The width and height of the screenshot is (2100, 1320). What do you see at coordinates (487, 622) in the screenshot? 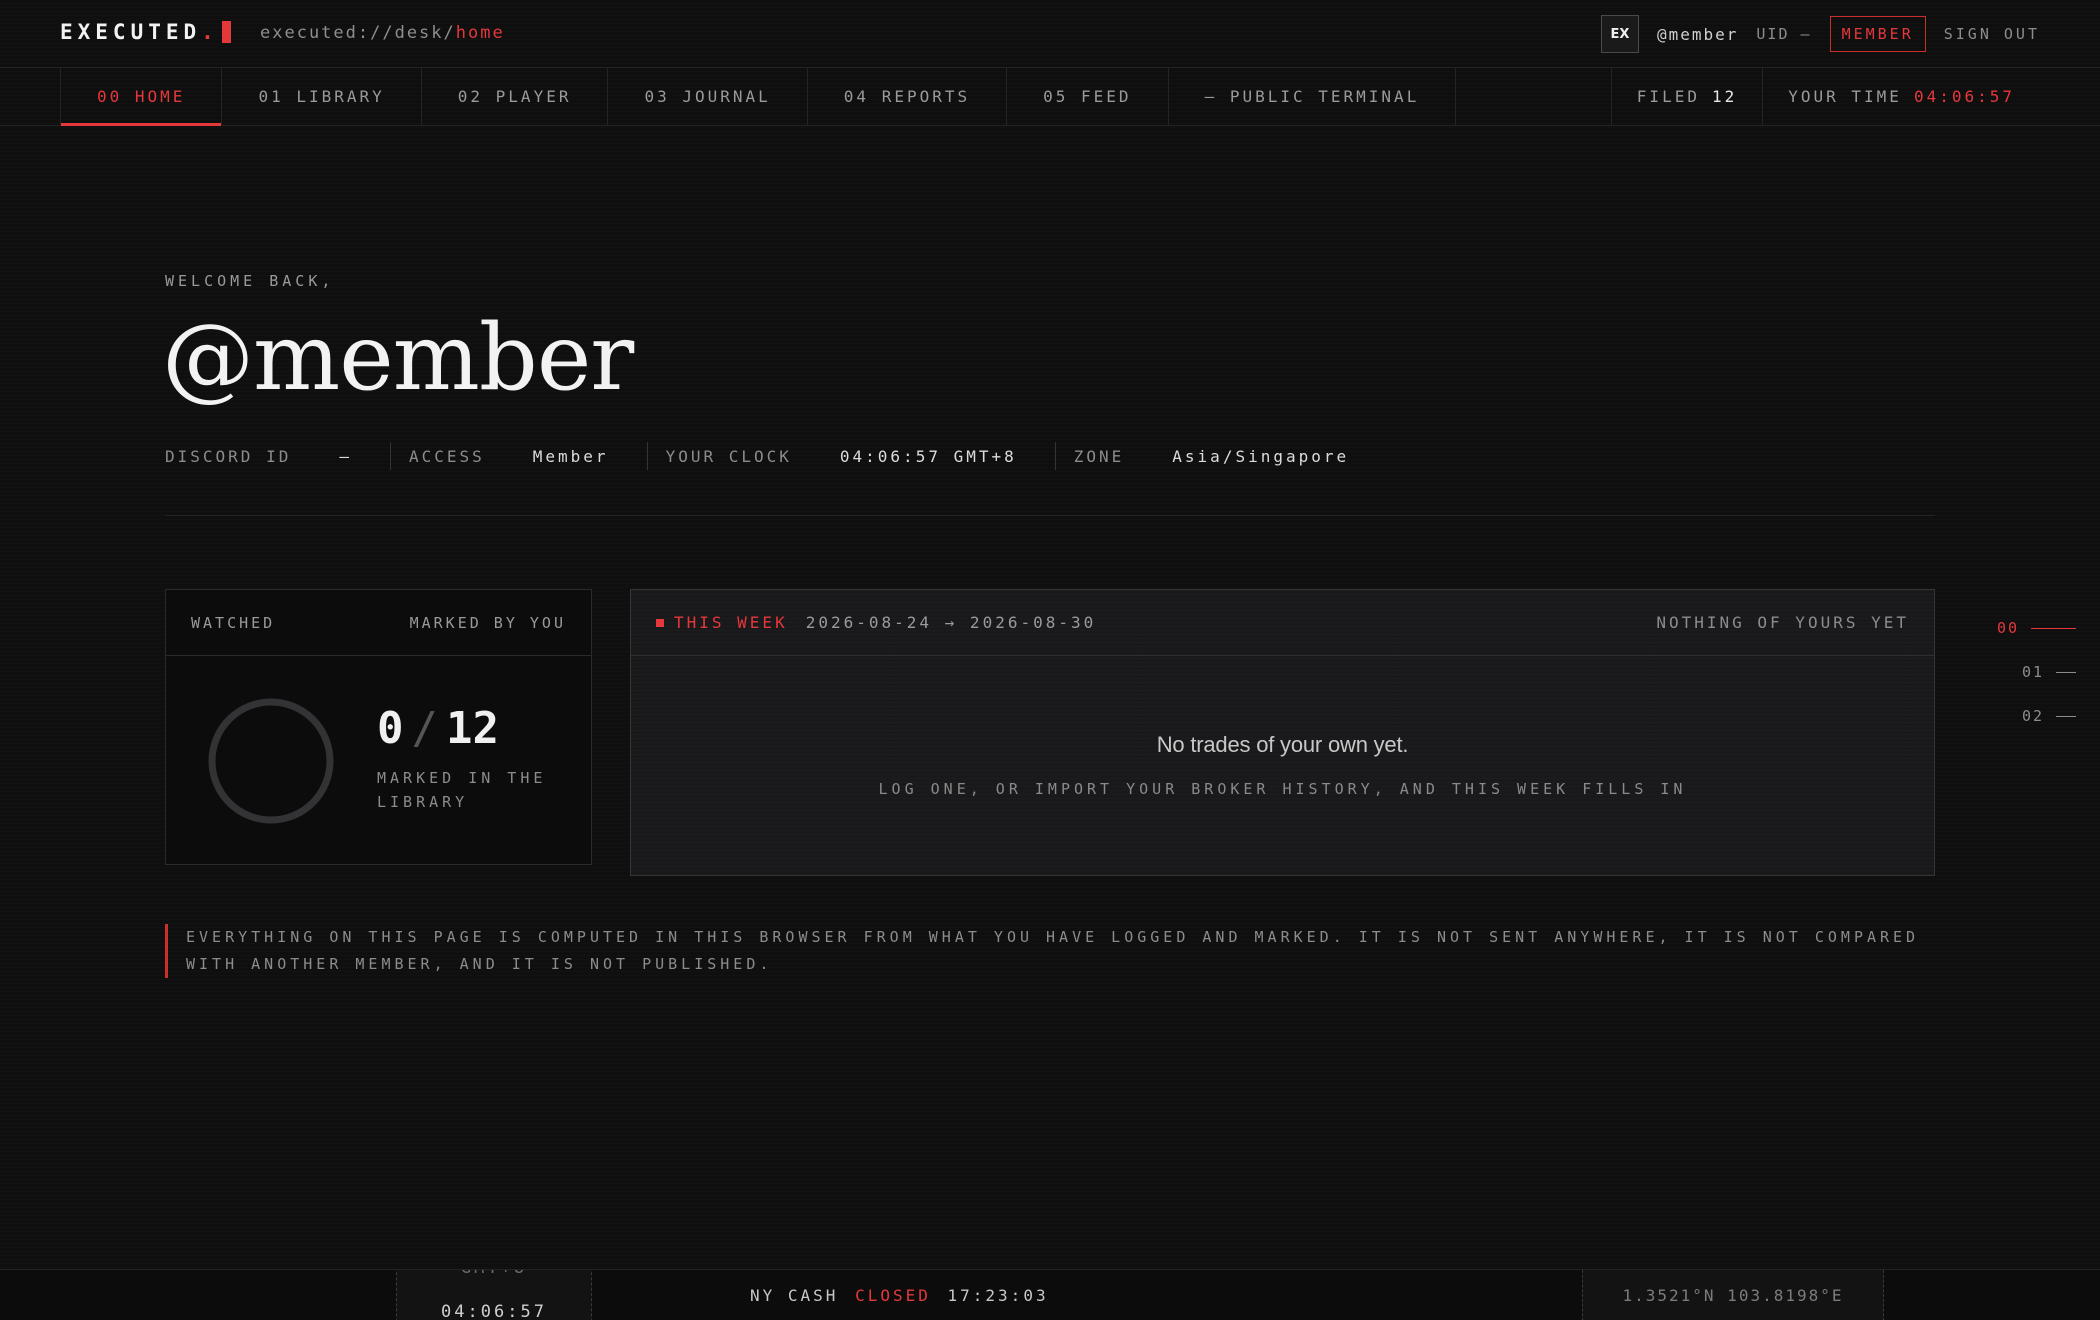
I see `watched-subtitle: MARKED BY YOU` at bounding box center [487, 622].